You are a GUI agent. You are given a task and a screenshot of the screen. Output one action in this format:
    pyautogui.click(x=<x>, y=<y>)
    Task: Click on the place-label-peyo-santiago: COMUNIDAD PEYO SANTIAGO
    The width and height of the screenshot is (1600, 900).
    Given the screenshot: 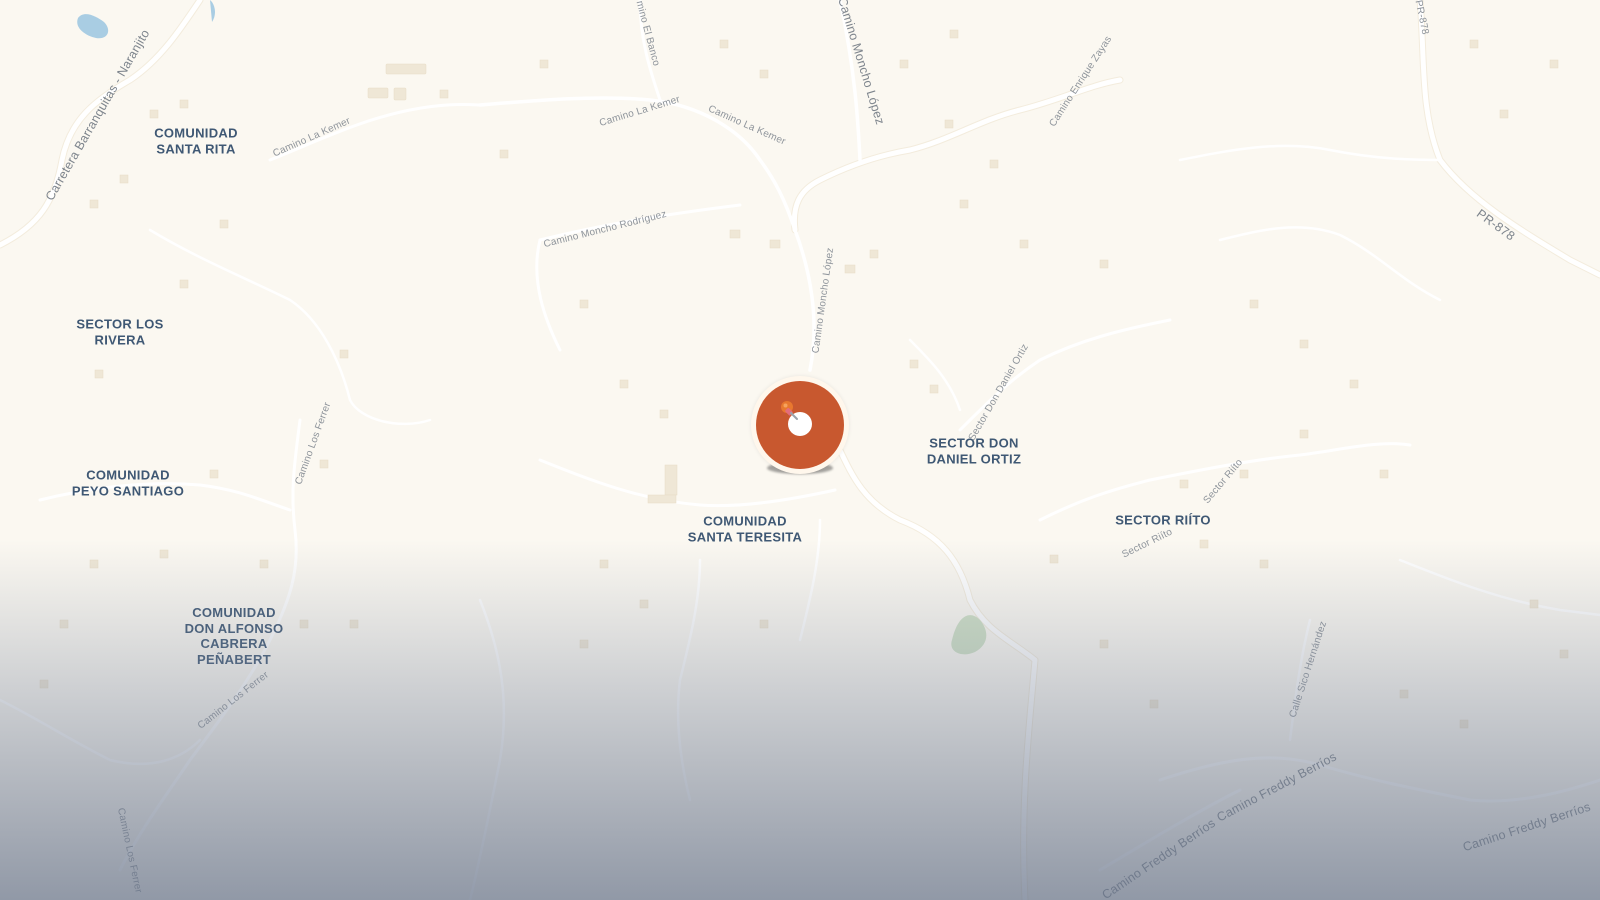 What is the action you would take?
    pyautogui.click(x=128, y=483)
    